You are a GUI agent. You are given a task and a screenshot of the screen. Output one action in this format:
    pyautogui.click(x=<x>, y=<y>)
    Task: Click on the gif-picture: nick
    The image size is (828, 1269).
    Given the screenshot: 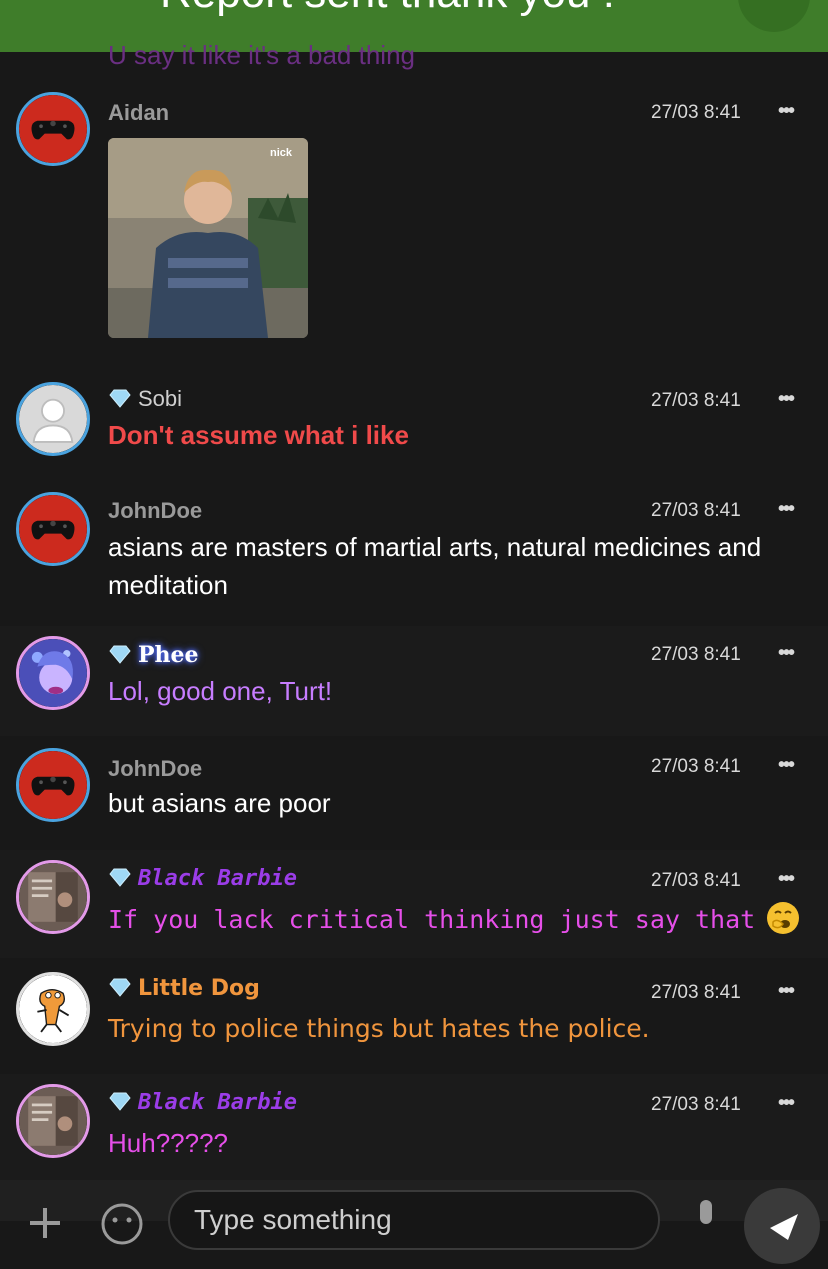 What is the action you would take?
    pyautogui.click(x=208, y=238)
    